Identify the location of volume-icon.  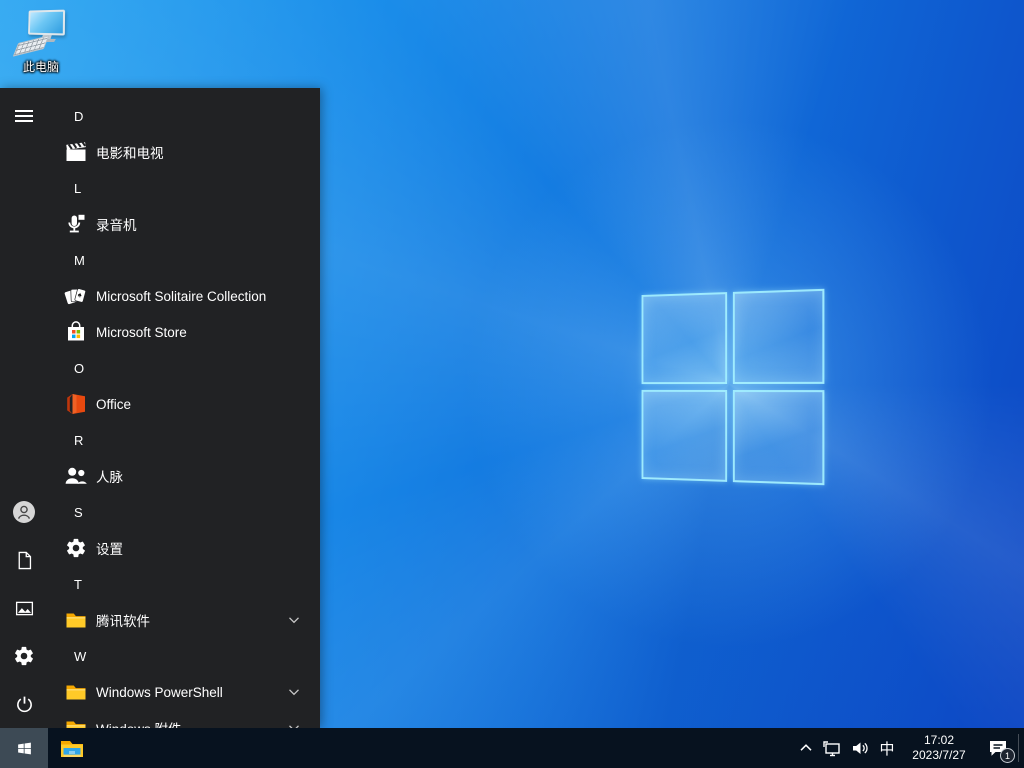
(860, 748).